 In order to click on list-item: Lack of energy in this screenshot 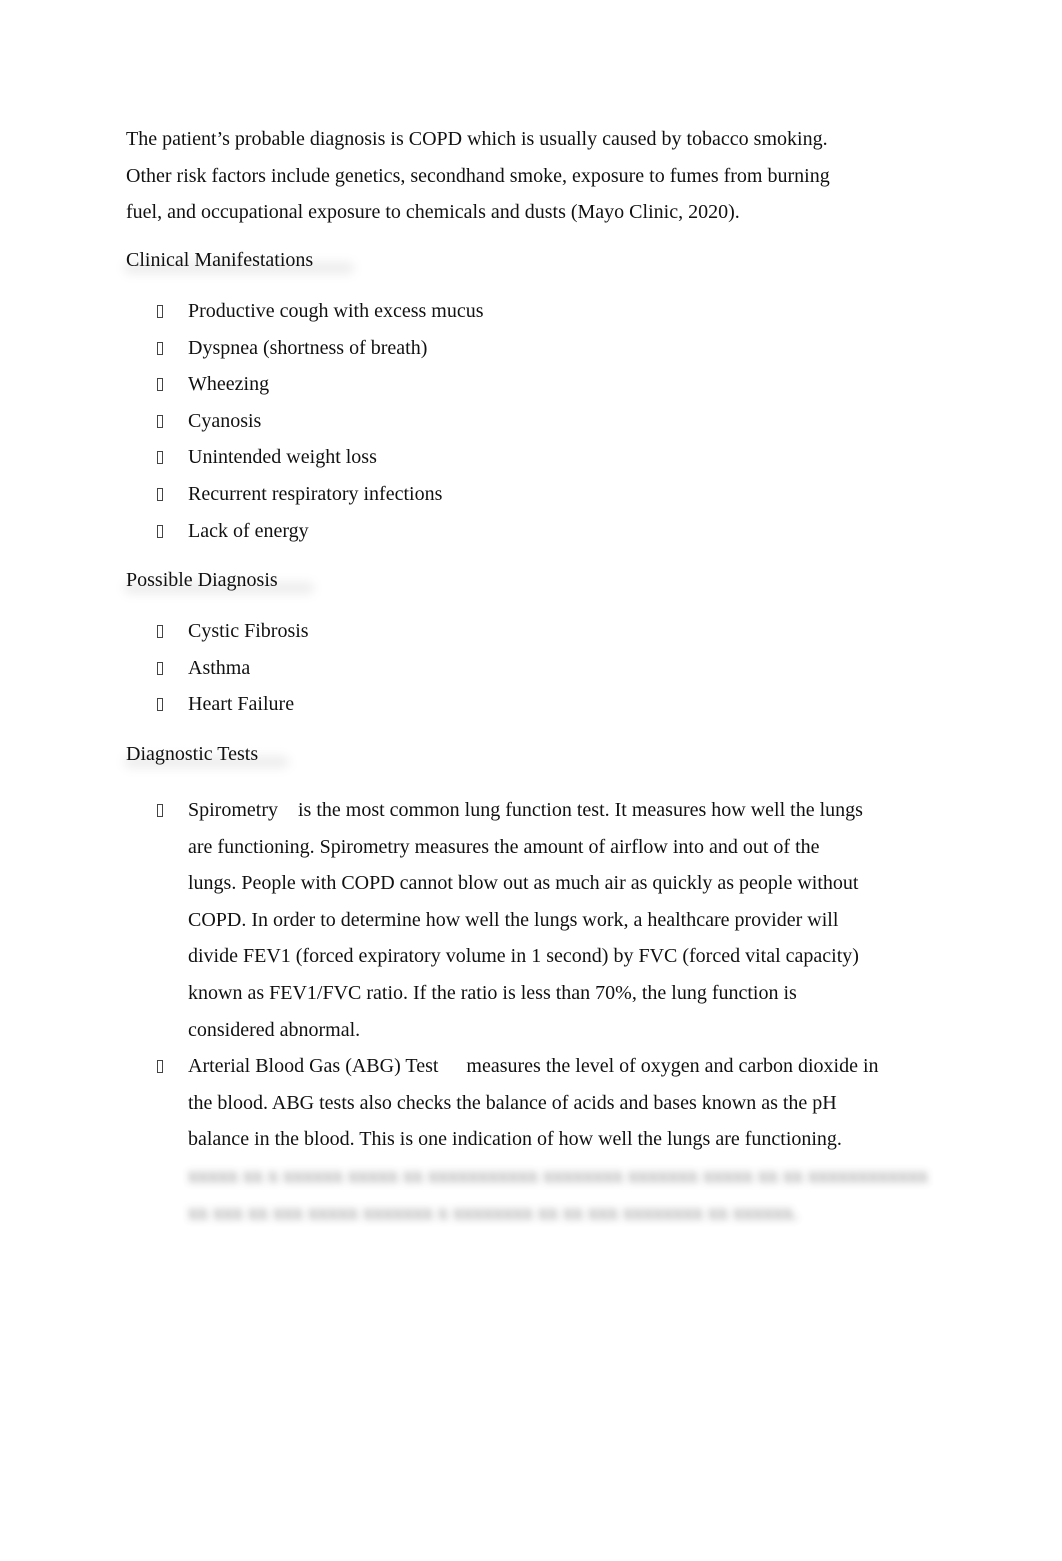, I will do `click(305, 535)`.